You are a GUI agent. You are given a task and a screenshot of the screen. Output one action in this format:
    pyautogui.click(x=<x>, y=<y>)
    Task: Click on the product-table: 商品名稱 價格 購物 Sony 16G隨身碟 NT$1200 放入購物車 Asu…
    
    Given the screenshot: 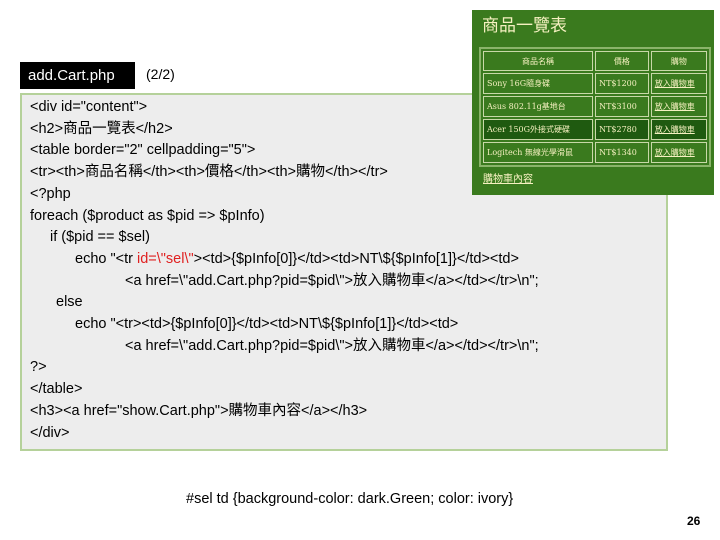 What is the action you would take?
    pyautogui.click(x=595, y=107)
    